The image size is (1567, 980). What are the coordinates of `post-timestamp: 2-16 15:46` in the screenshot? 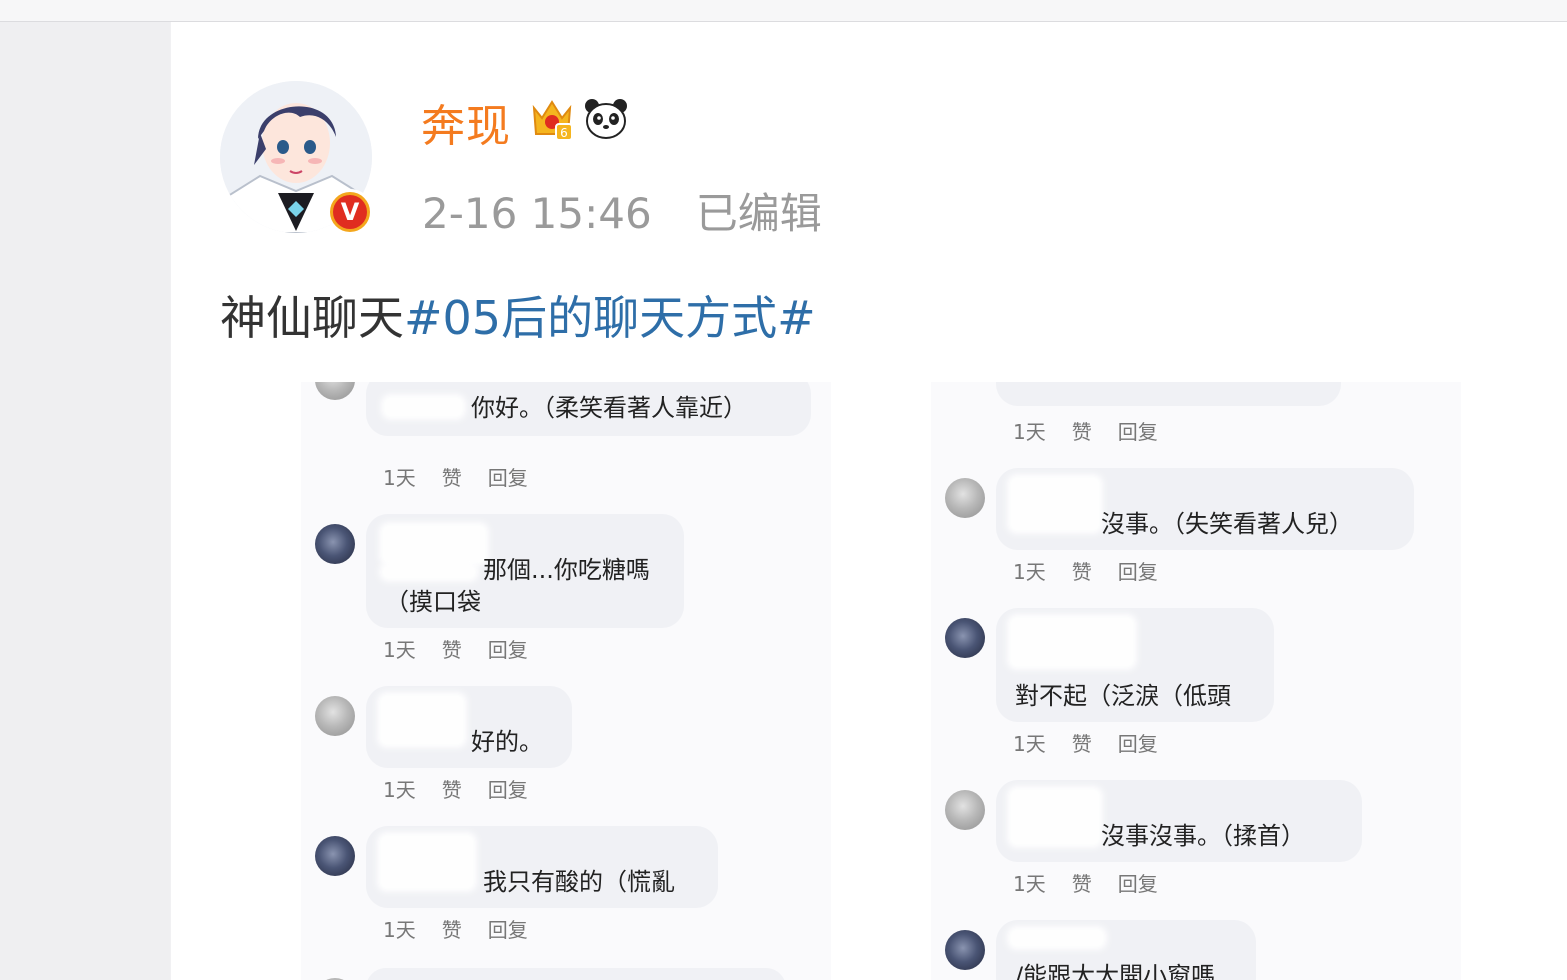 It's located at (537, 213).